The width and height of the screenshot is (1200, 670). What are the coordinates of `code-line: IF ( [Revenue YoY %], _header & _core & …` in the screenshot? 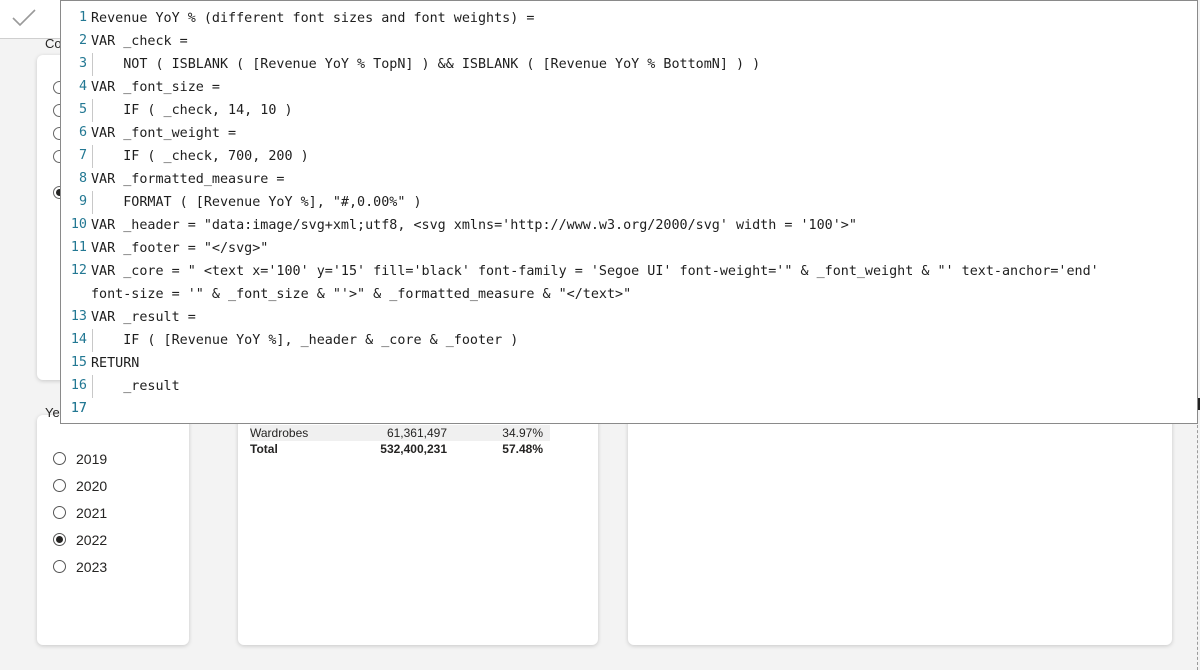 It's located at (305, 340).